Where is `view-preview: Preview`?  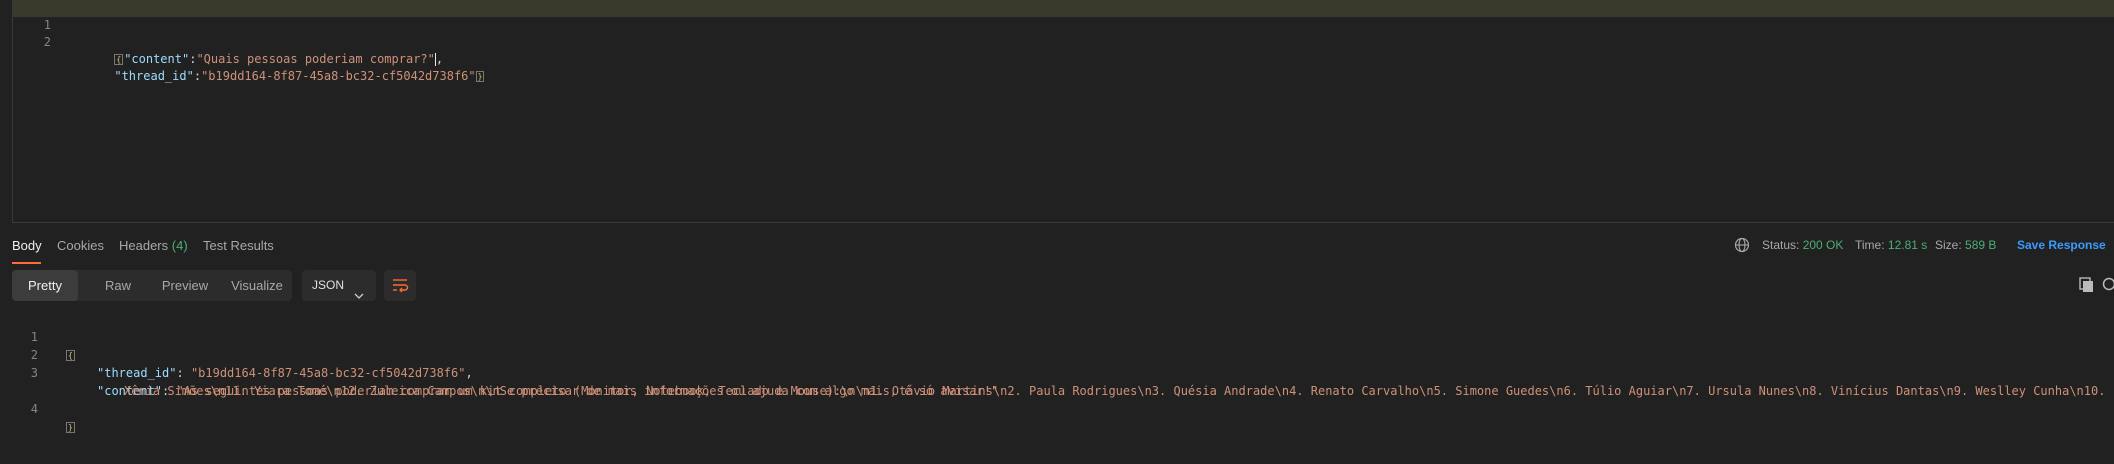 view-preview: Preview is located at coordinates (185, 285).